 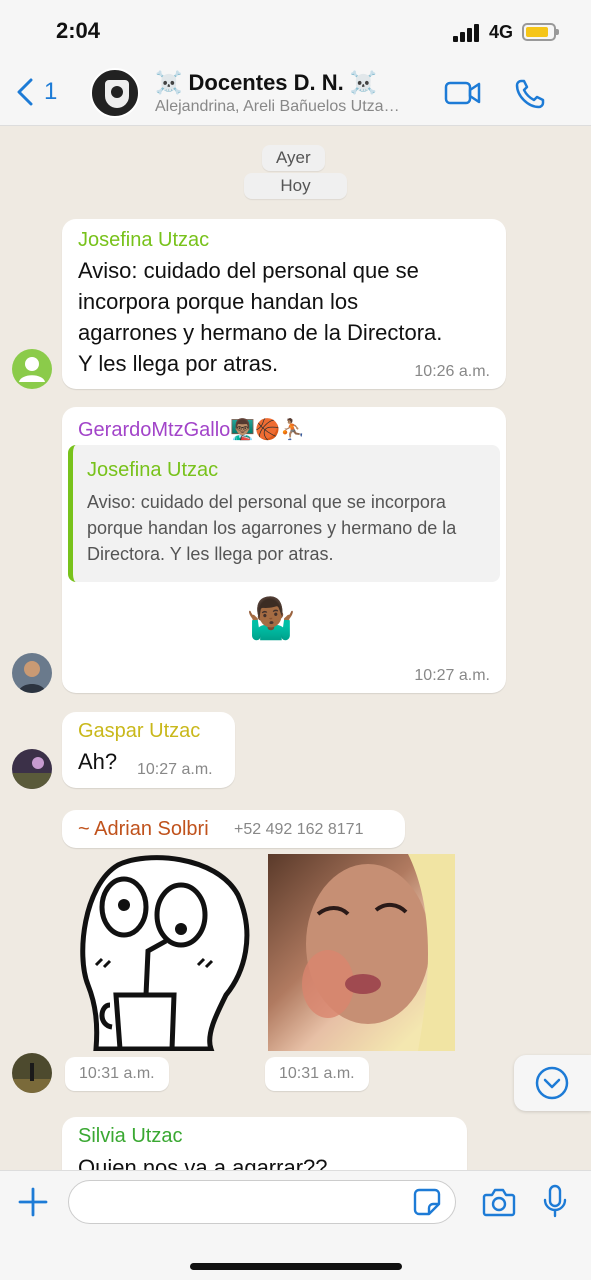 What do you see at coordinates (139, 731) in the screenshot?
I see `sender-name: Gaspar Utzac` at bounding box center [139, 731].